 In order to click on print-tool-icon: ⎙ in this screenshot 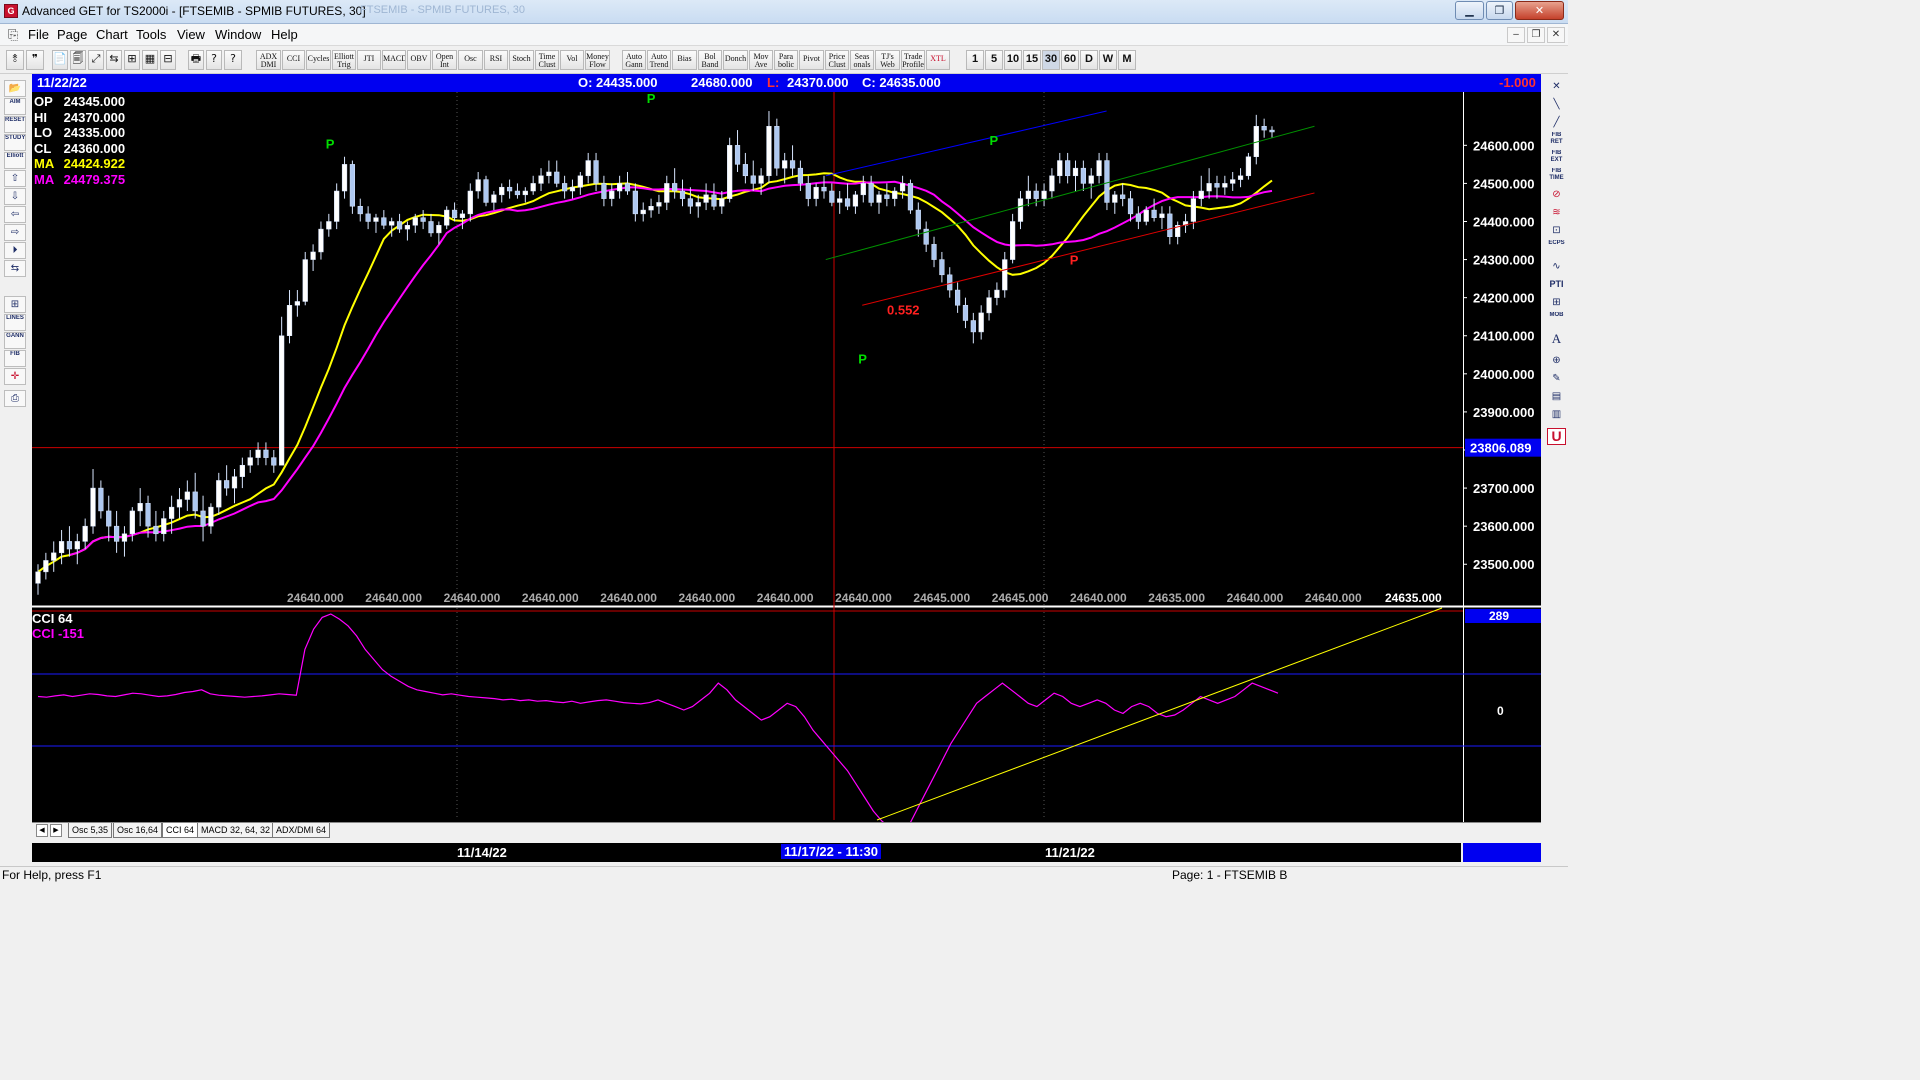, I will do `click(15, 398)`.